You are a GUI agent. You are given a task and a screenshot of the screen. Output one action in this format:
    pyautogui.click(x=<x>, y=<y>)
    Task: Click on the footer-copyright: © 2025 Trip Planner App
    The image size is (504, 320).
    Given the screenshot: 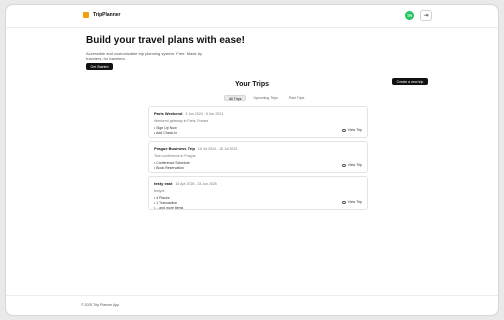 What is the action you would take?
    pyautogui.click(x=100, y=305)
    